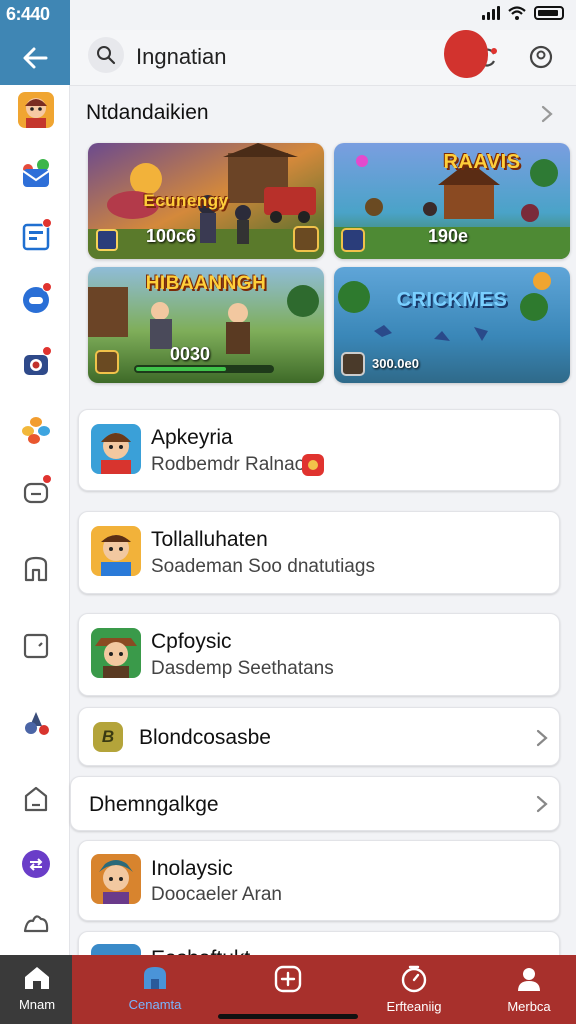  What do you see at coordinates (186, 200) in the screenshot?
I see `game-title: Ecunengy` at bounding box center [186, 200].